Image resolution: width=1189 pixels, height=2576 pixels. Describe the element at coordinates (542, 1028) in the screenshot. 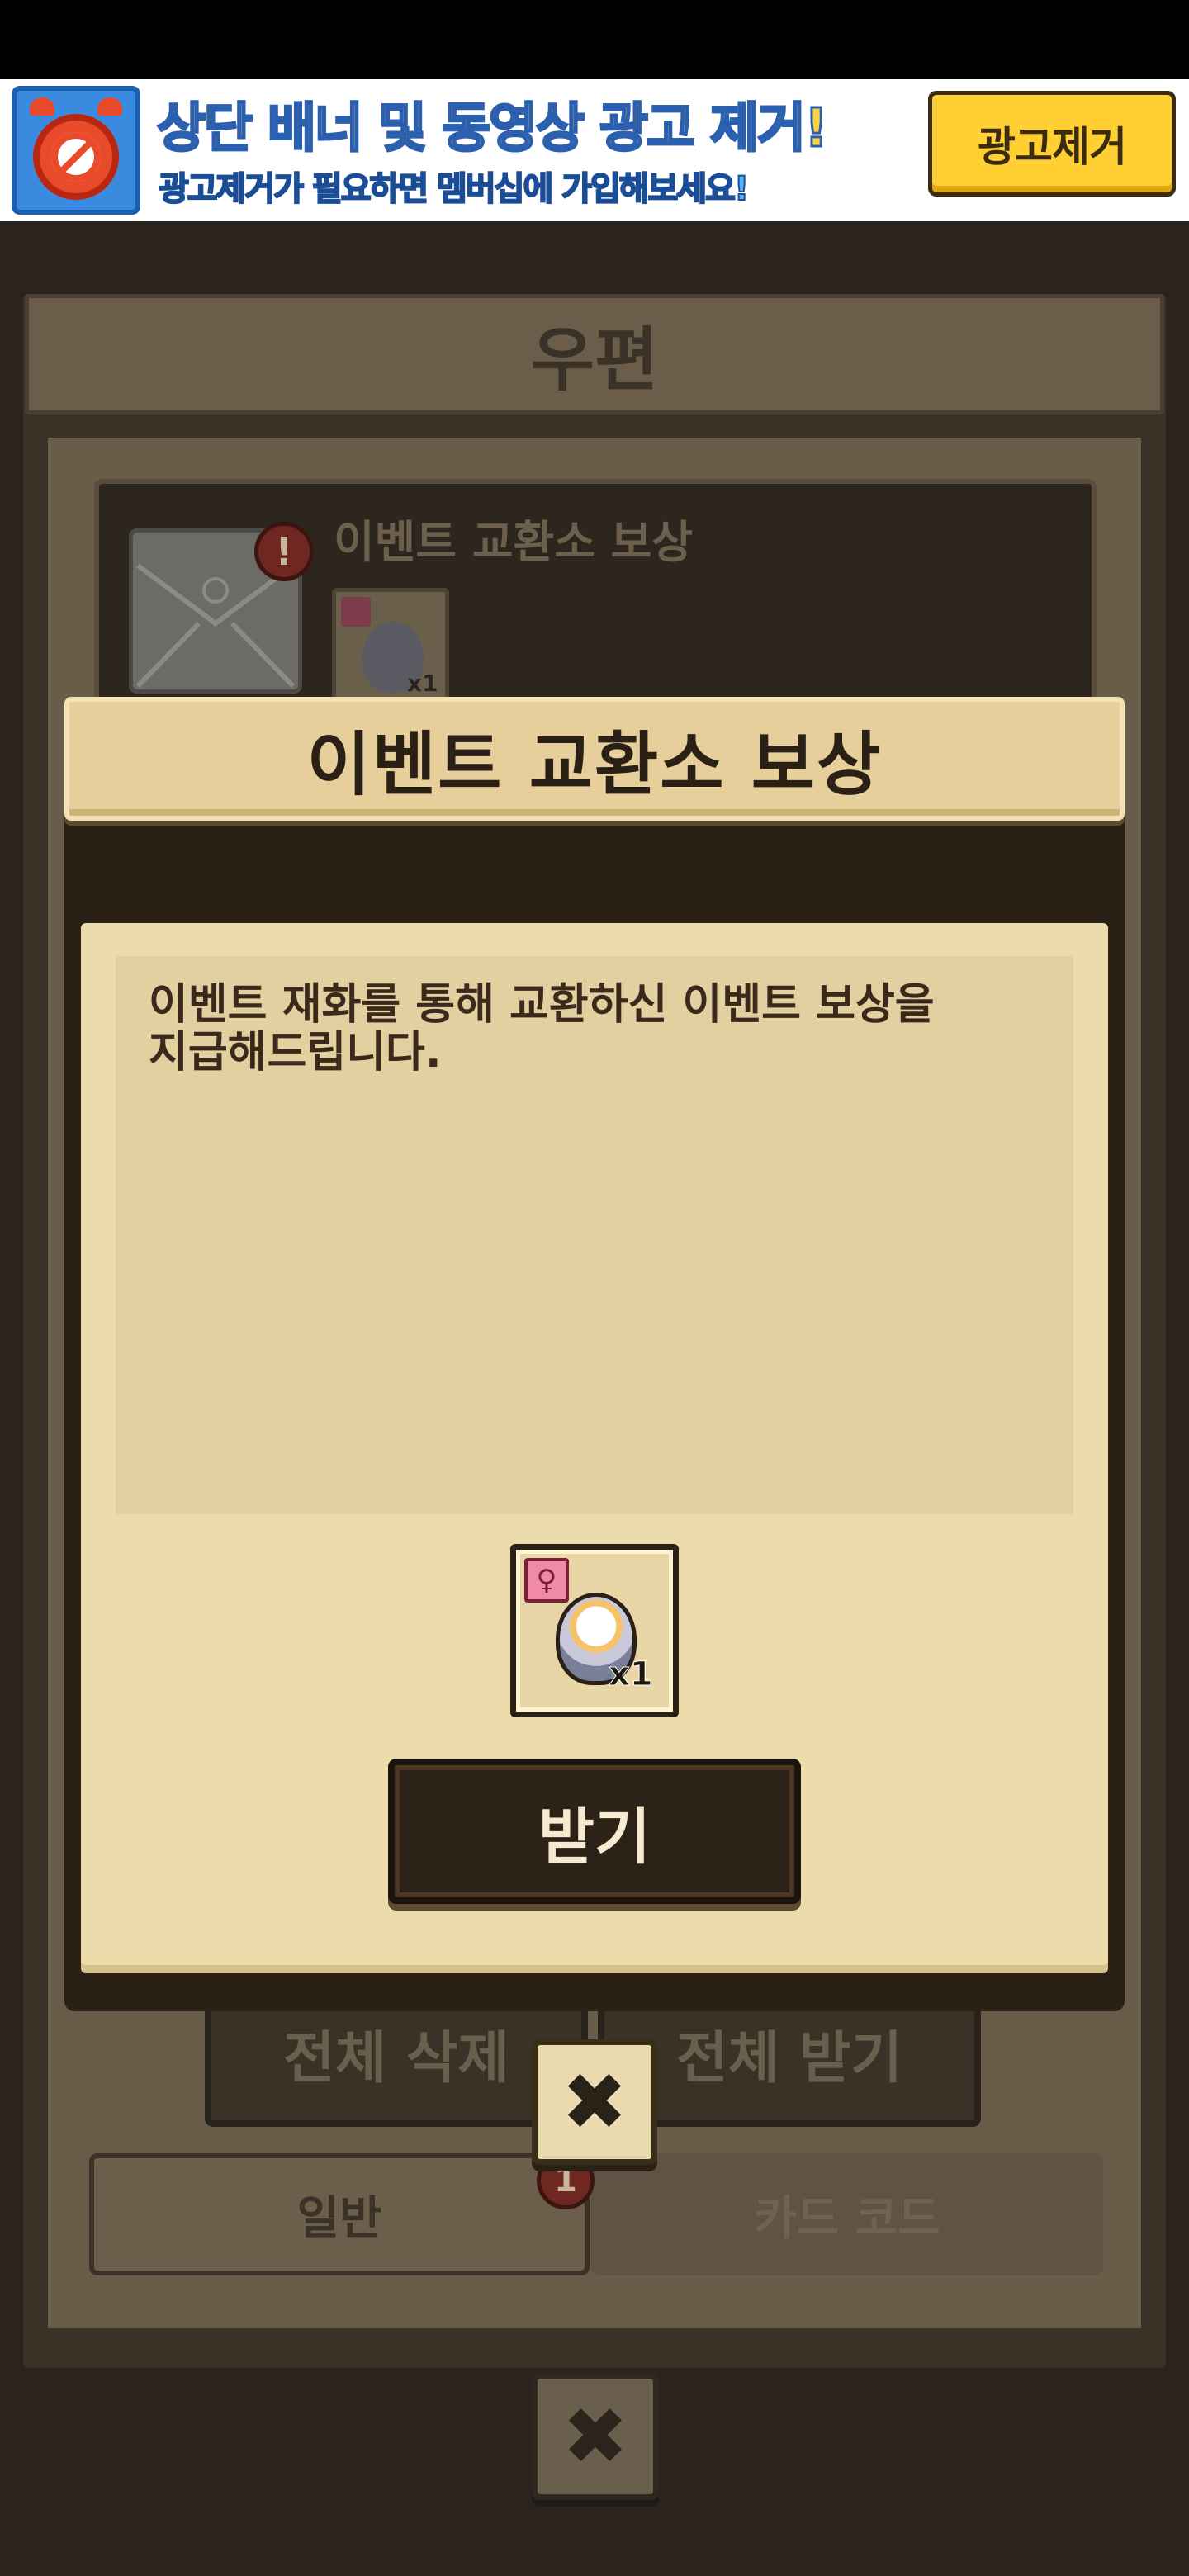

I see `modal-message: 이벤트 재화를 통해 교환하신 이벤트 보상을 지급해드립니다.` at that location.